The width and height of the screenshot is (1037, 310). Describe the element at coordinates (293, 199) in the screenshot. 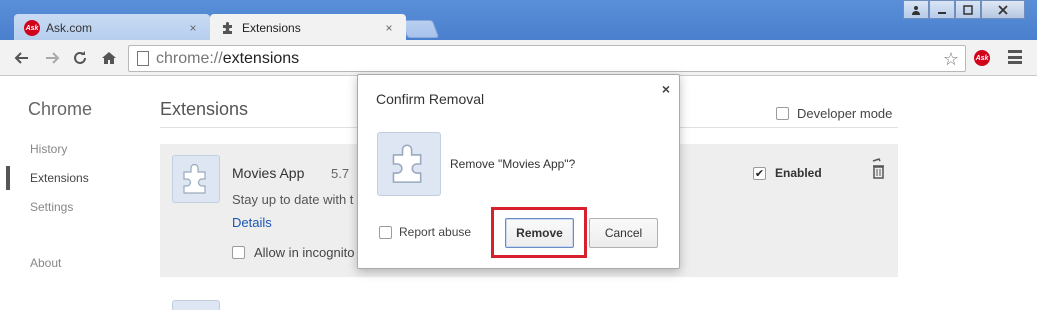

I see `extension-description: Stay up to date with t` at that location.